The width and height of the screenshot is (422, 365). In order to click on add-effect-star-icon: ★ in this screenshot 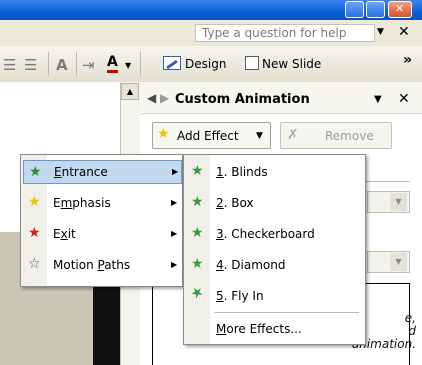, I will do `click(163, 134)`.